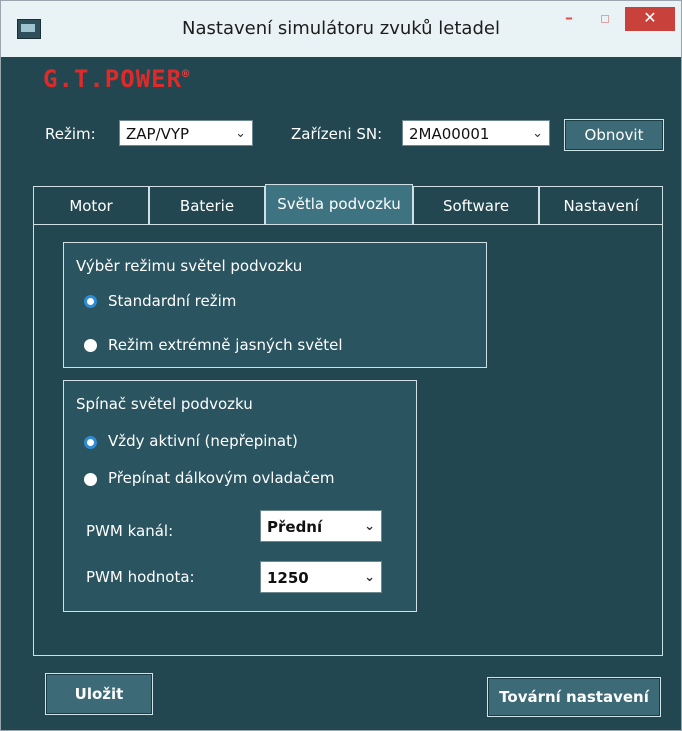 Image resolution: width=682 pixels, height=731 pixels. I want to click on pwm-channel-select: Přední ⌄, so click(321, 526).